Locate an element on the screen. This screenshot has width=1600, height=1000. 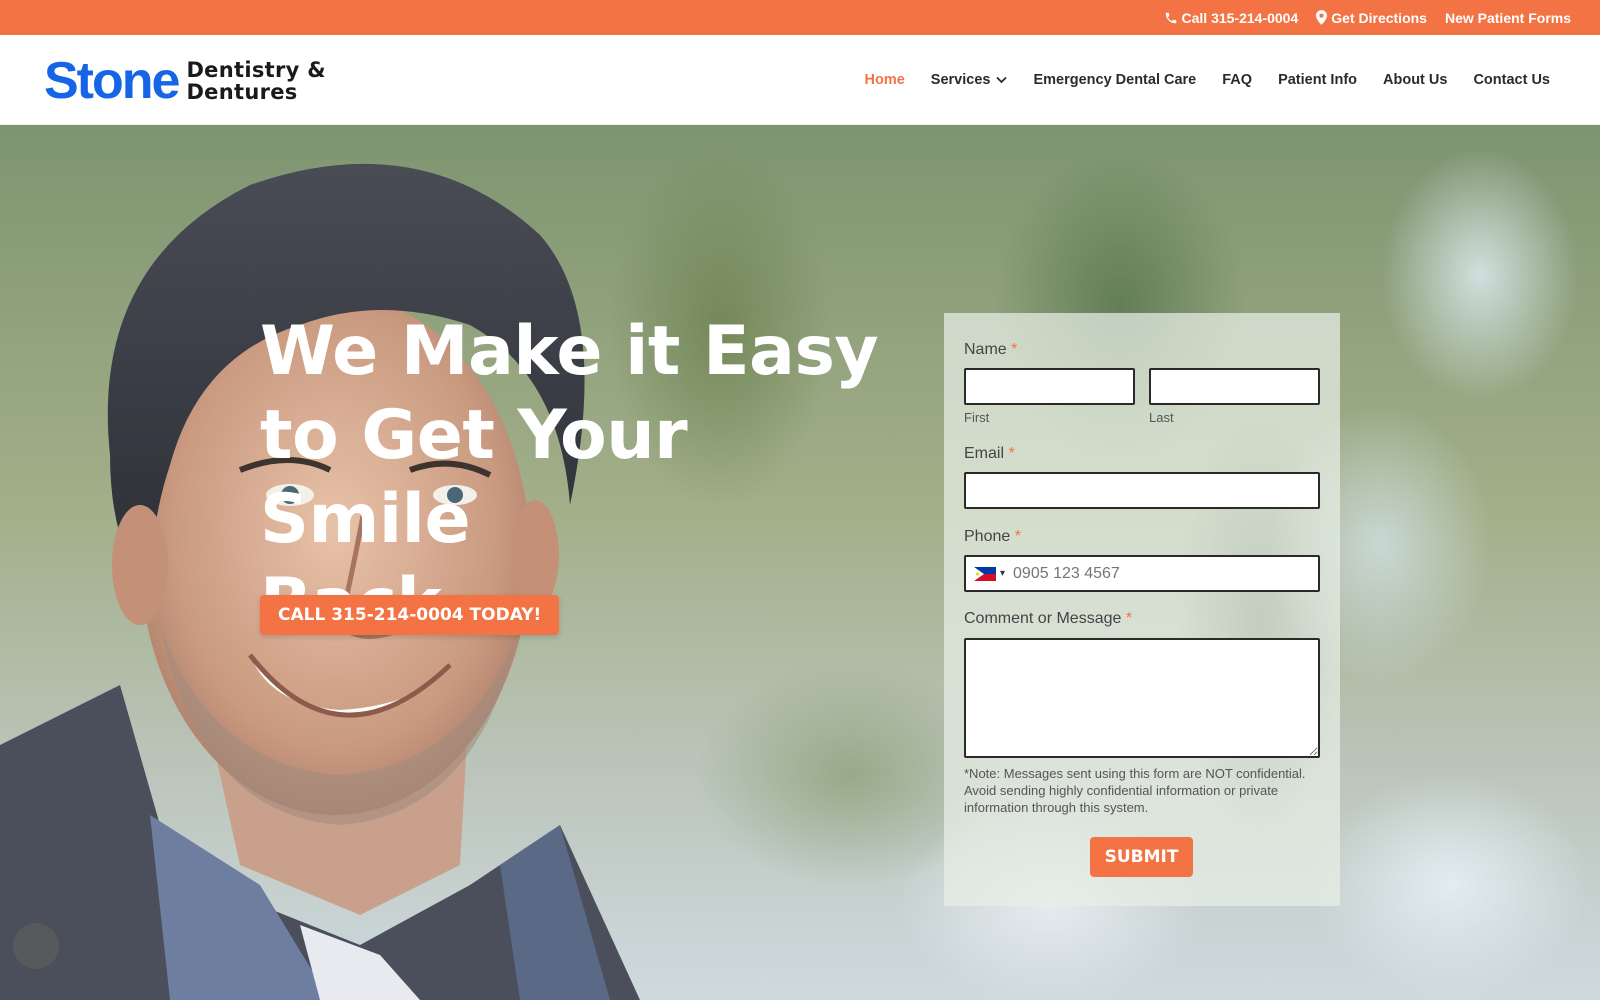
nav-item-contact-us: Contact Us is located at coordinates (1511, 80).